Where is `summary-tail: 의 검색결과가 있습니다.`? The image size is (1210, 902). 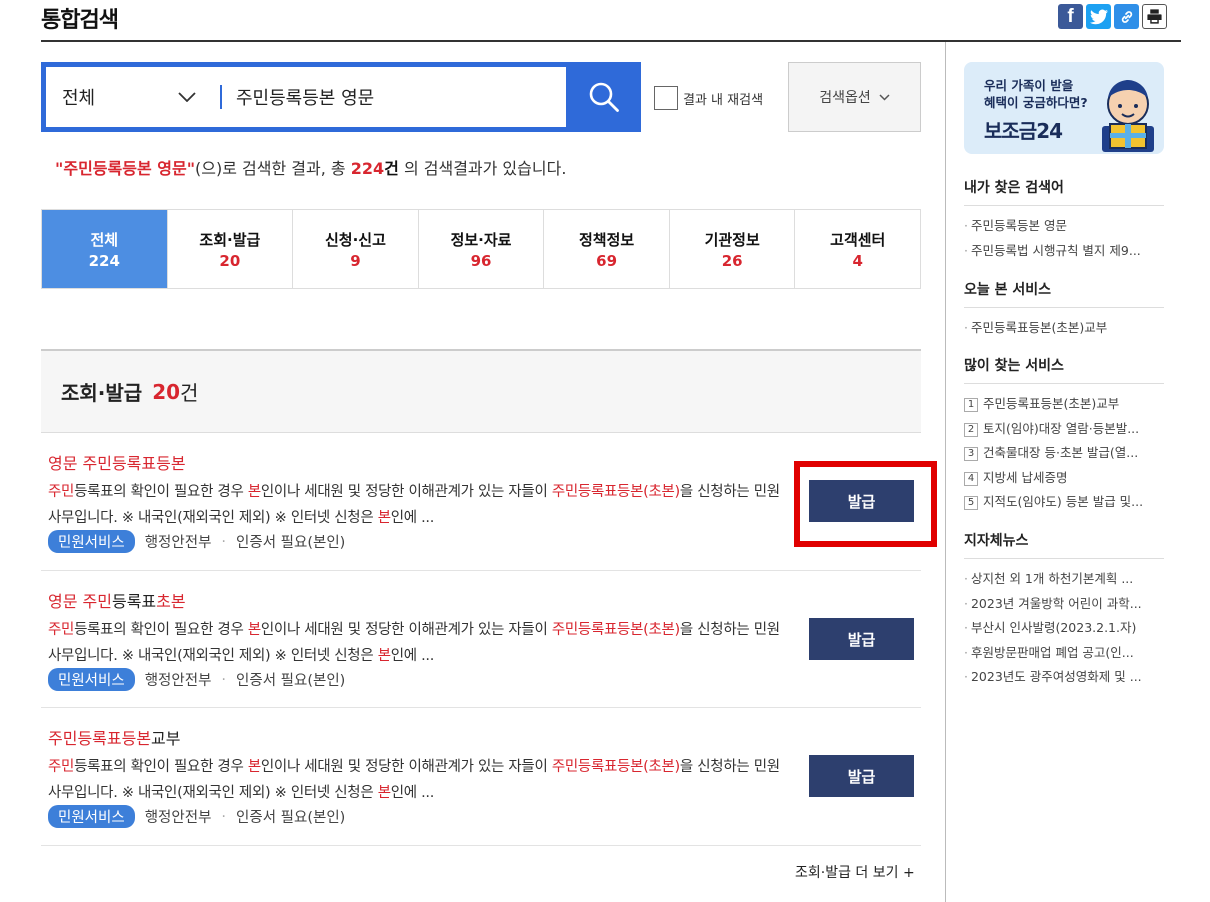
summary-tail: 의 검색결과가 있습니다. is located at coordinates (482, 168).